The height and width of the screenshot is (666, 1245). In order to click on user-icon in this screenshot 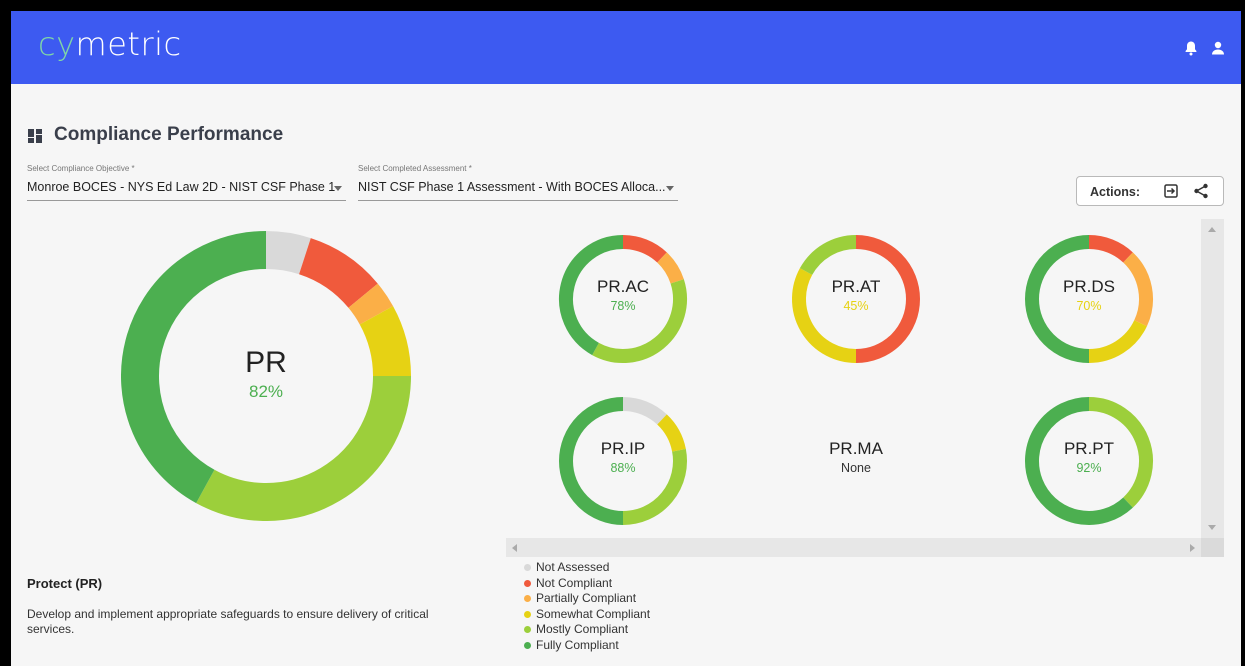, I will do `click(1218, 48)`.